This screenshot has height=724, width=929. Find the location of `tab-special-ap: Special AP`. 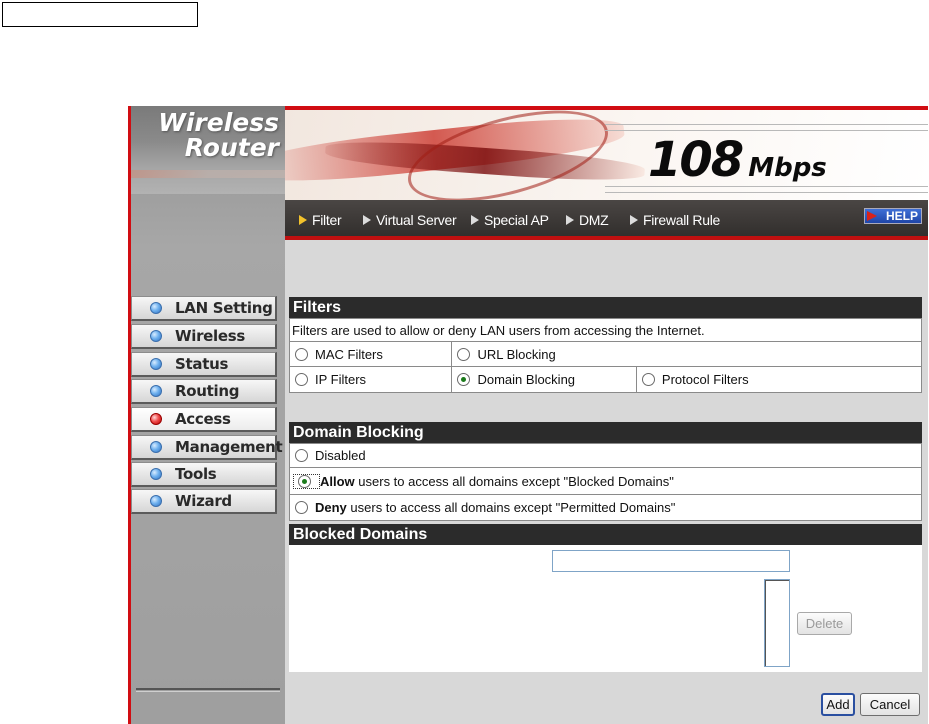

tab-special-ap: Special AP is located at coordinates (510, 220).